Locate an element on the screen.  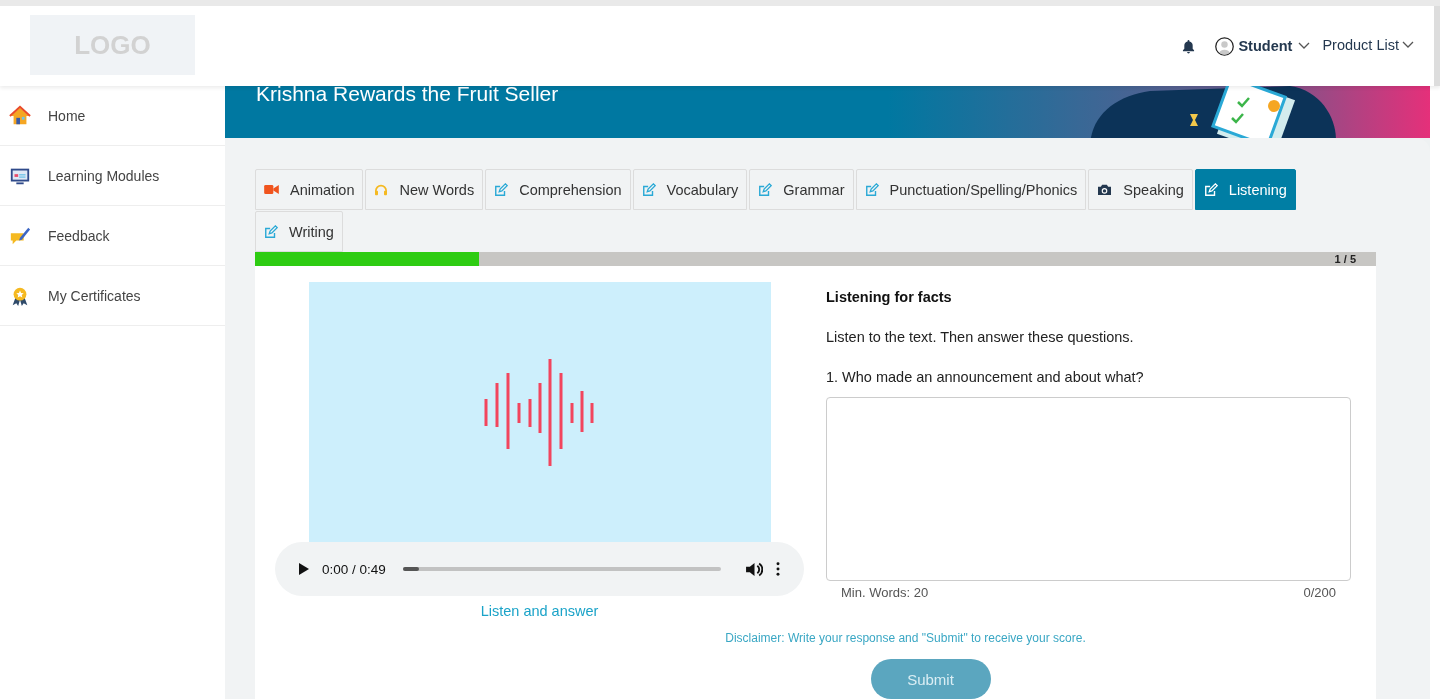
sidebar-label: Learning Modules is located at coordinates (104, 175).